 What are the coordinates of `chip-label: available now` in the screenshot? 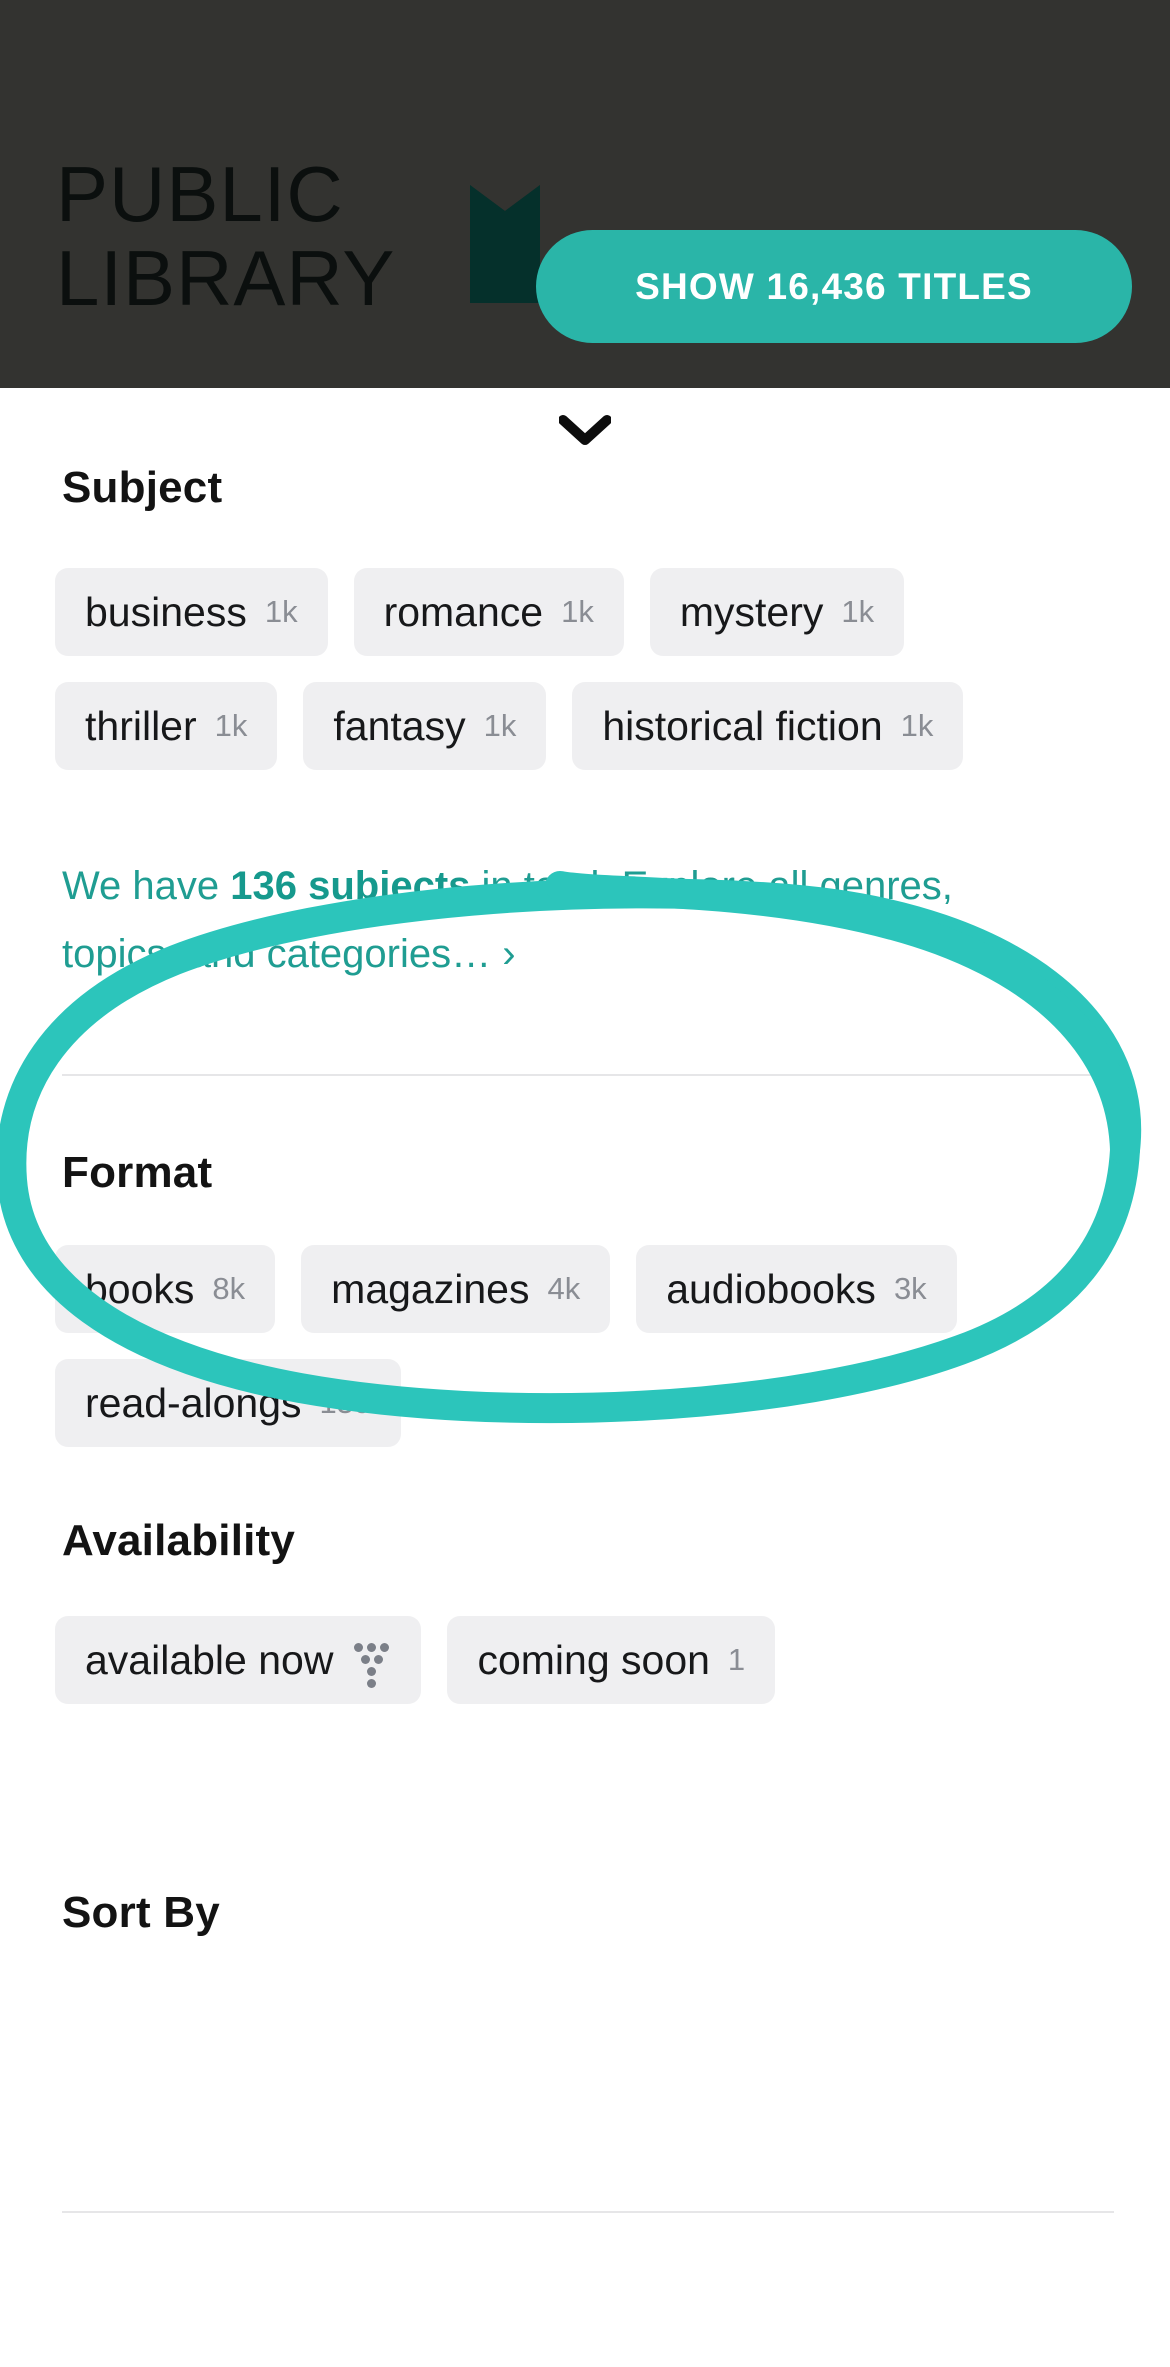 It's located at (209, 1659).